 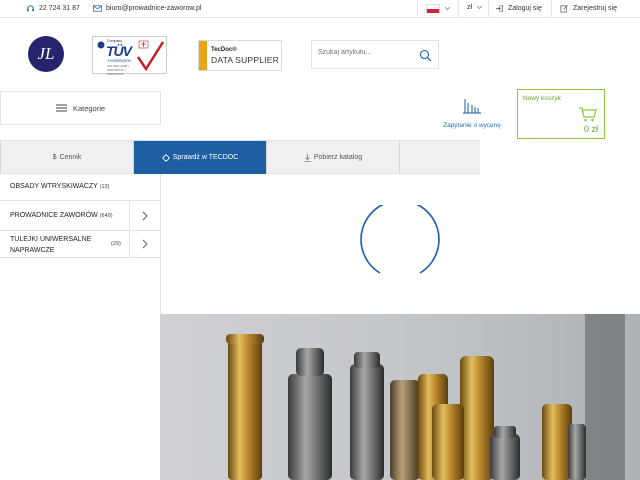 What do you see at coordinates (203, 55) in the screenshot?
I see `tecdoc-accent-bar` at bounding box center [203, 55].